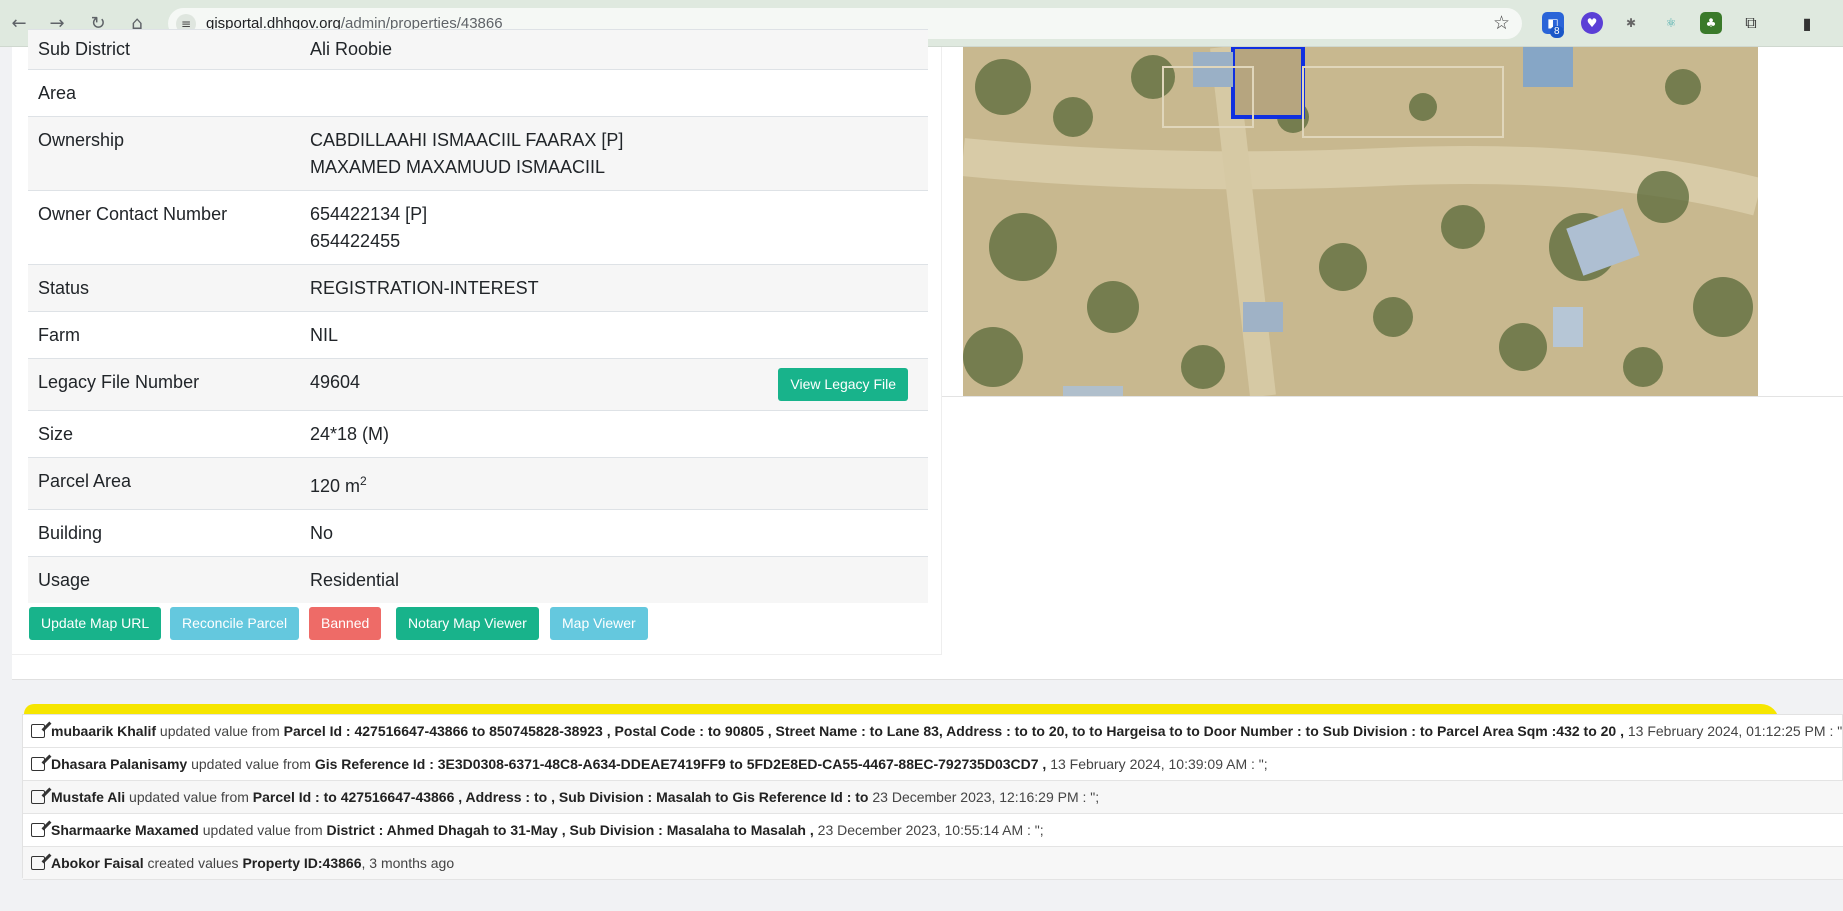  What do you see at coordinates (1159, 764) in the screenshot?
I see `log-time: 13 February 2024, 10:39:09 AM : ";` at bounding box center [1159, 764].